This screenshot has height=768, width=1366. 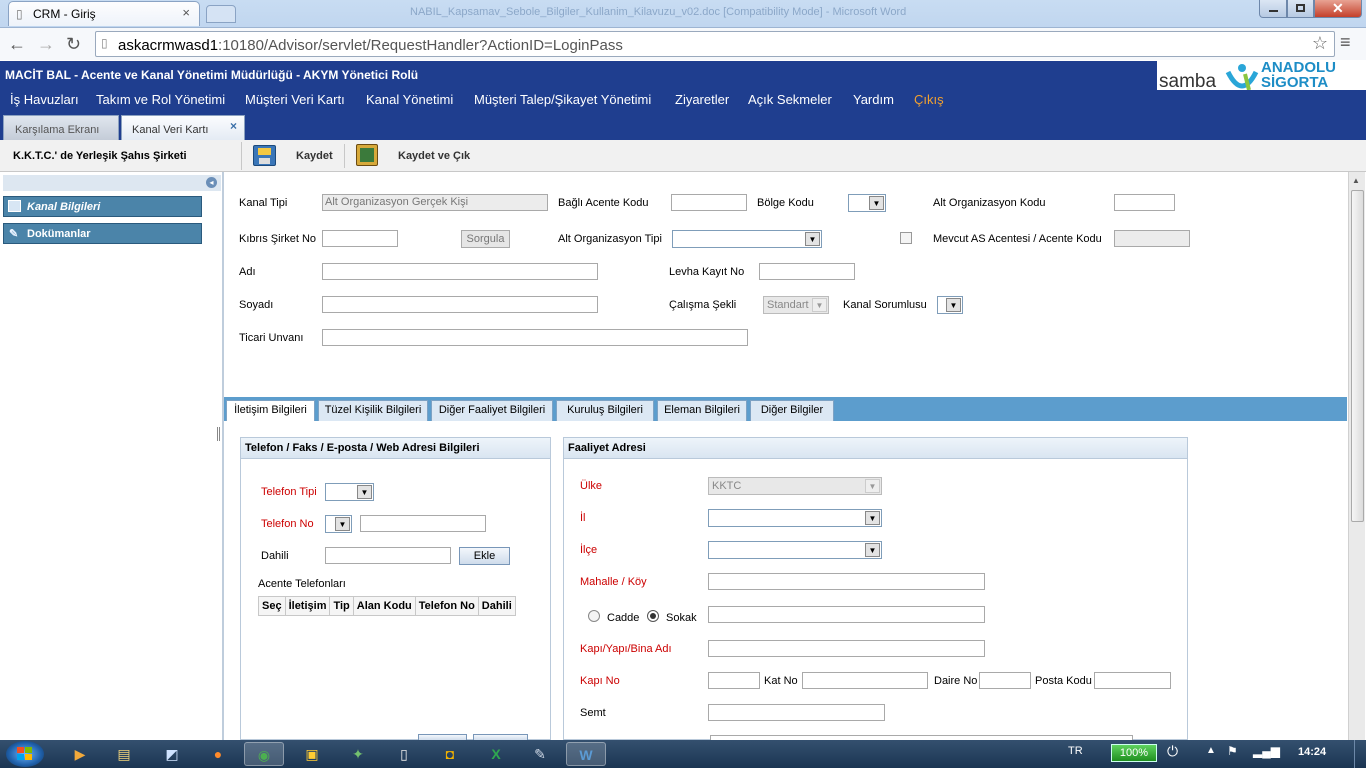 What do you see at coordinates (1211, 750) in the screenshot?
I see `tray-expand-icon: ▲` at bounding box center [1211, 750].